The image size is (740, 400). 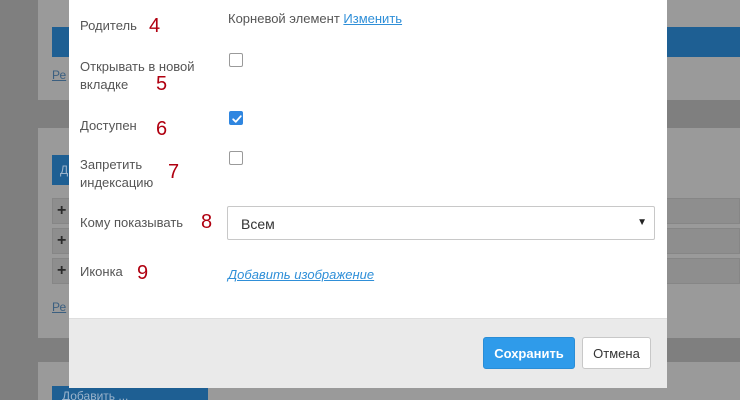 I want to click on parent-label: Родитель, so click(x=108, y=25).